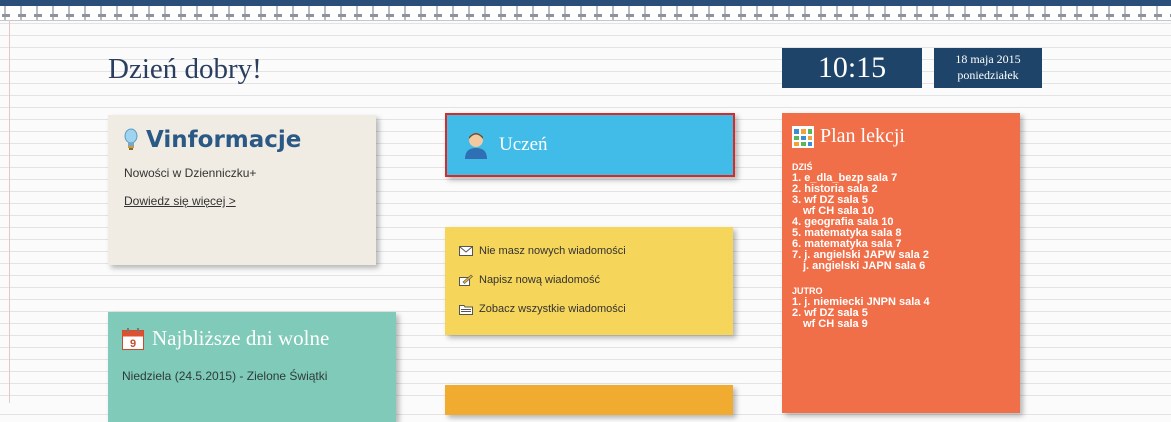 The image size is (1171, 422). I want to click on lesson-item: 3. wf DZ sala 5 wf CH sala 10, so click(833, 205).